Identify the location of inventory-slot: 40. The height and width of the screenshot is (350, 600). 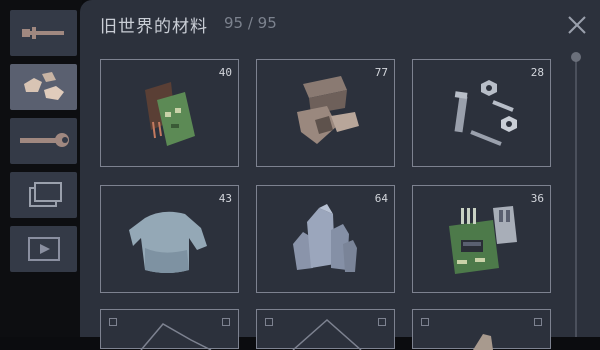
(169, 113).